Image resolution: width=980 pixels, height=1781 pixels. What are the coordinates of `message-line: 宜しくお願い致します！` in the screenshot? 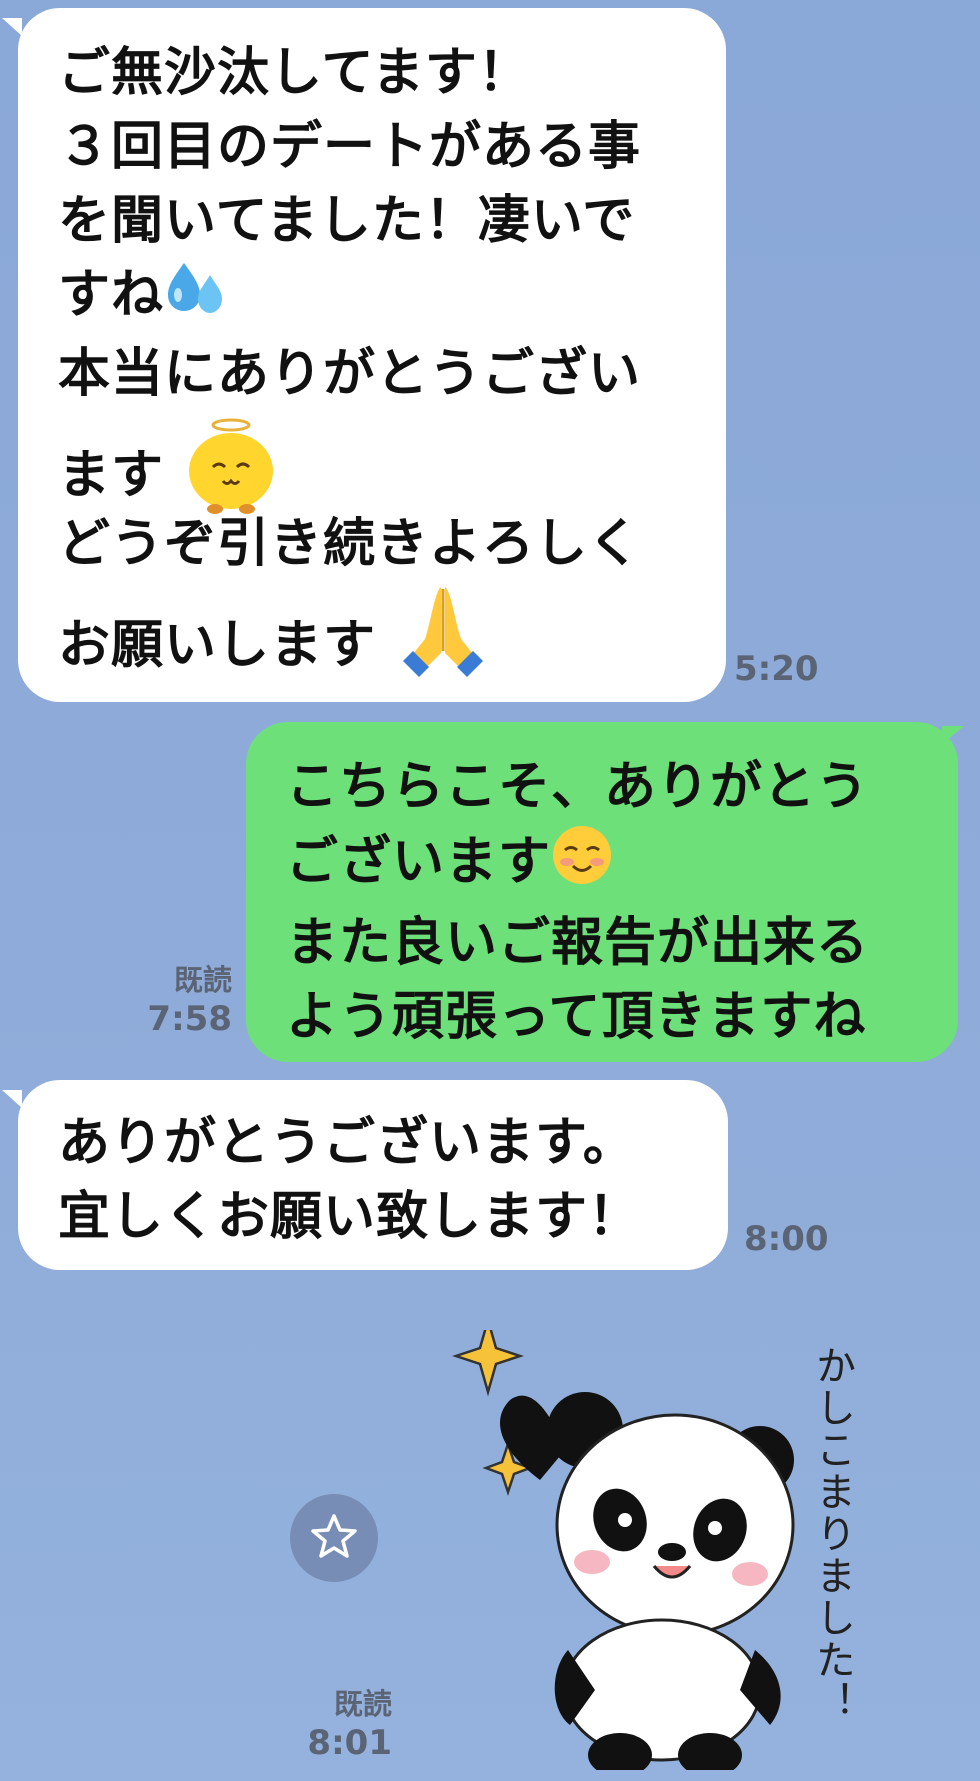 It's located at (350, 1217).